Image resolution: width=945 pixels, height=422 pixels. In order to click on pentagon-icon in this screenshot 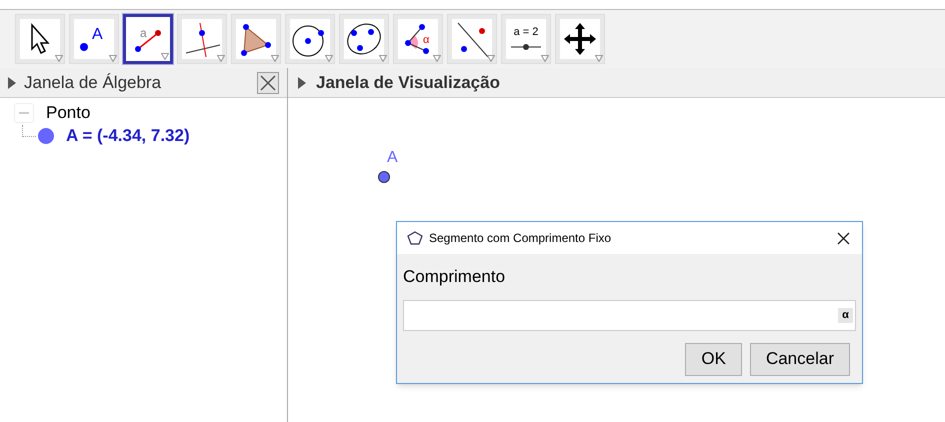, I will do `click(415, 238)`.